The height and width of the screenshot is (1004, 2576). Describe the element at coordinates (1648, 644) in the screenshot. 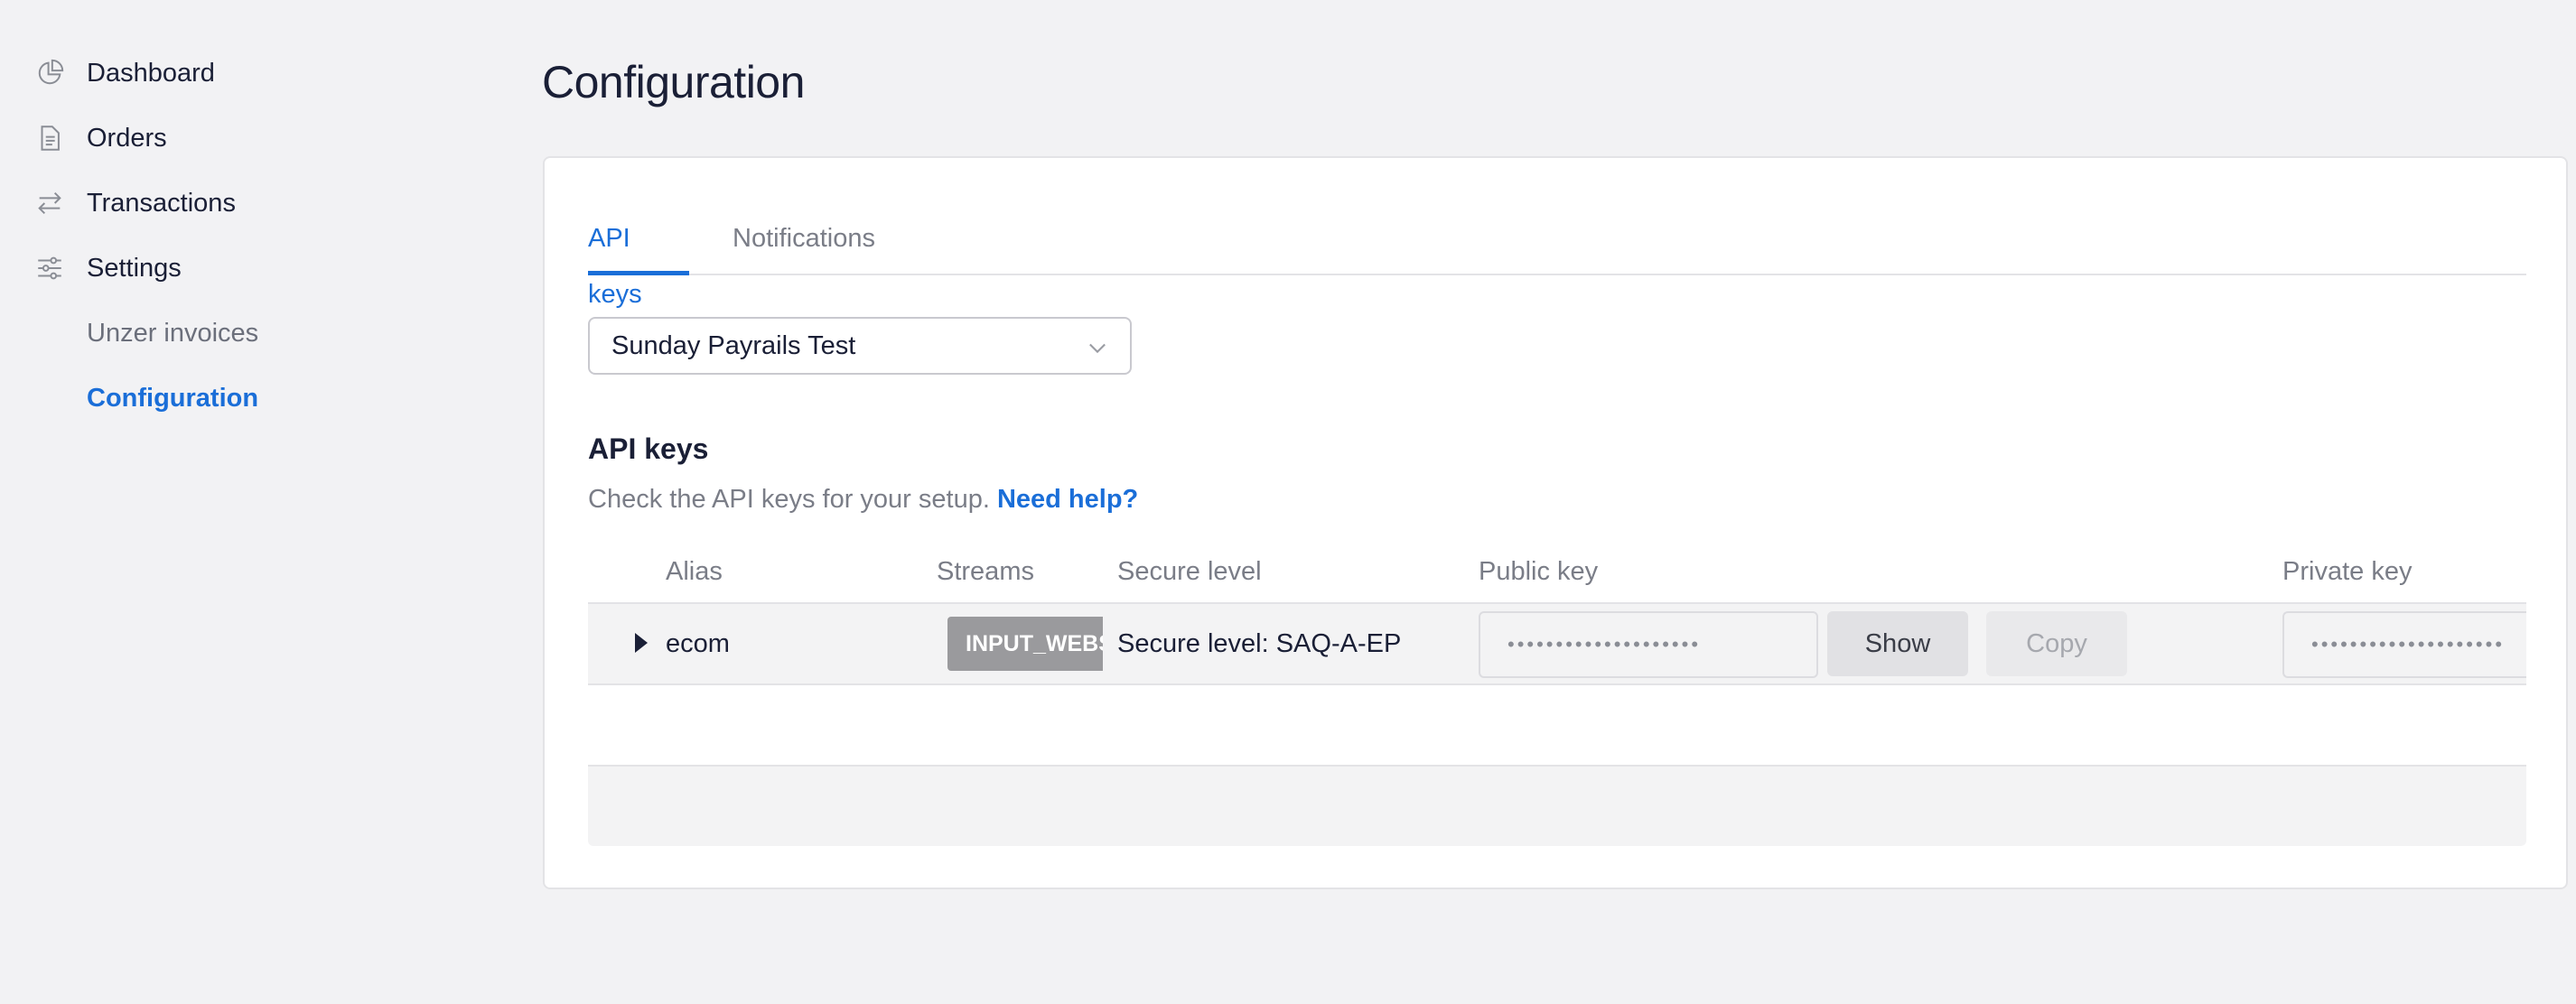

I see `public-key-field: ••••••••••••••••••••` at that location.